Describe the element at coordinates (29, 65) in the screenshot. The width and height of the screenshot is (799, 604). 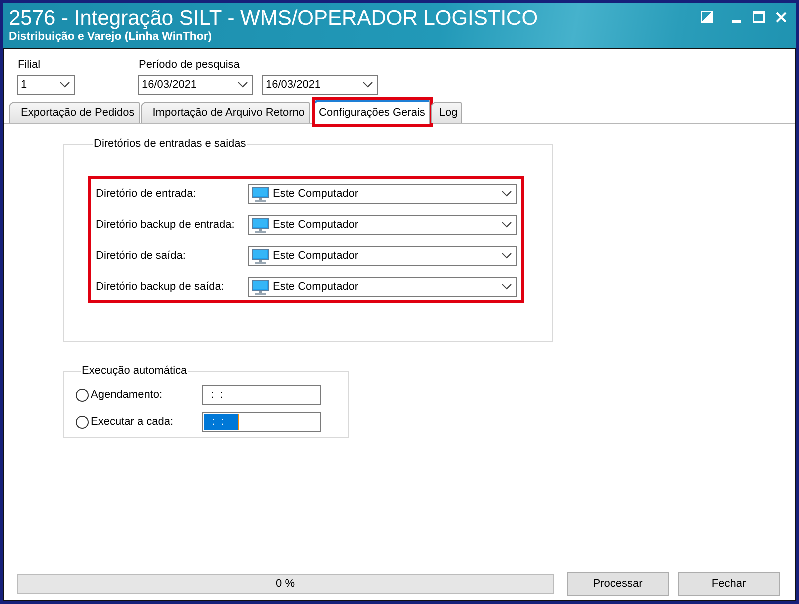
I see `field-label: Filial` at that location.